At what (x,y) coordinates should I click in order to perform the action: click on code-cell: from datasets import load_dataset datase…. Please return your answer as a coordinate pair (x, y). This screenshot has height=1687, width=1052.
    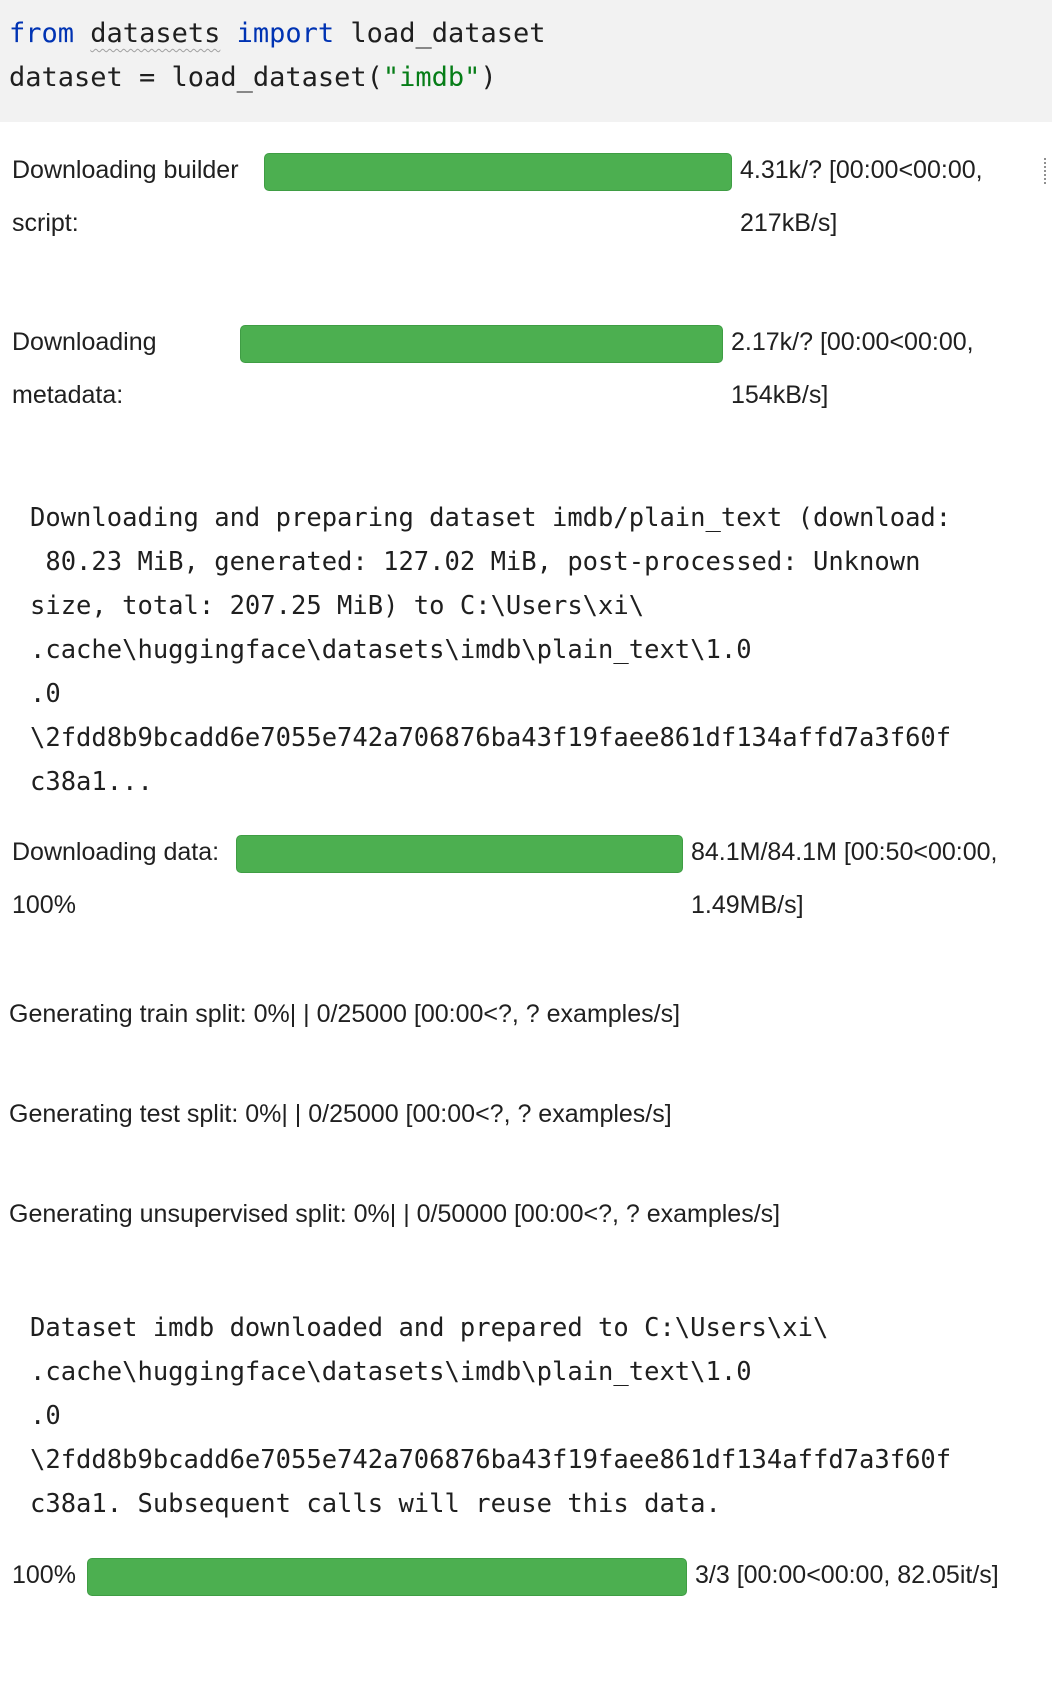
    Looking at the image, I should click on (526, 61).